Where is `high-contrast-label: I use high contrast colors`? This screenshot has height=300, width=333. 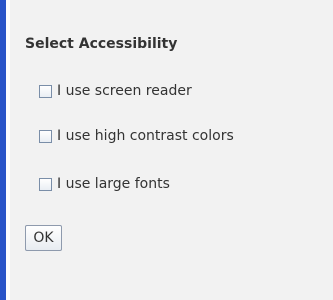 high-contrast-label: I use high contrast colors is located at coordinates (145, 136).